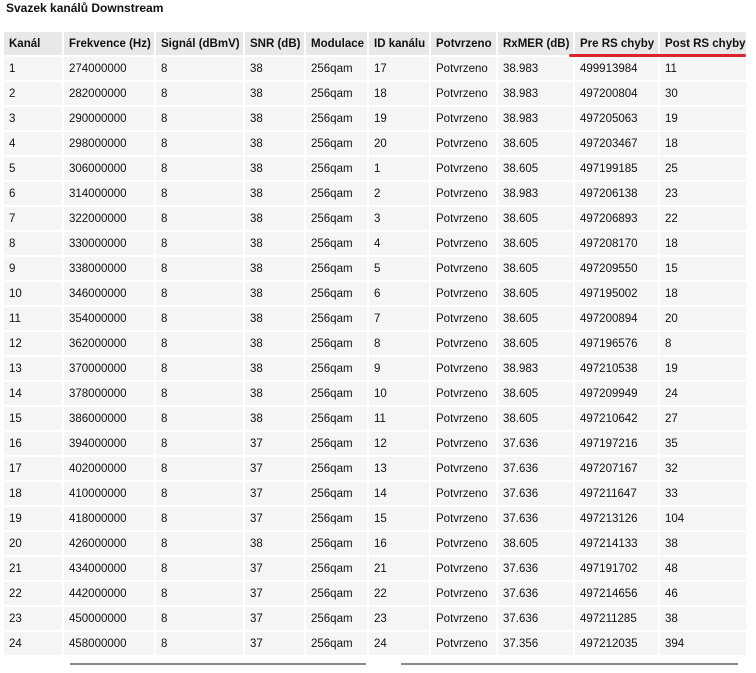 Image resolution: width=756 pixels, height=673 pixels. I want to click on cell-frequency: 426000000, so click(109, 543).